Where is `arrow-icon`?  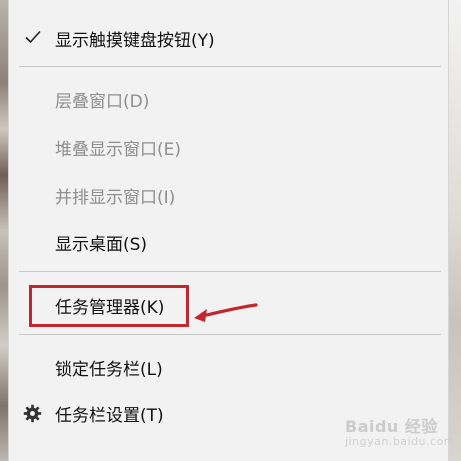
arrow-icon is located at coordinates (226, 312).